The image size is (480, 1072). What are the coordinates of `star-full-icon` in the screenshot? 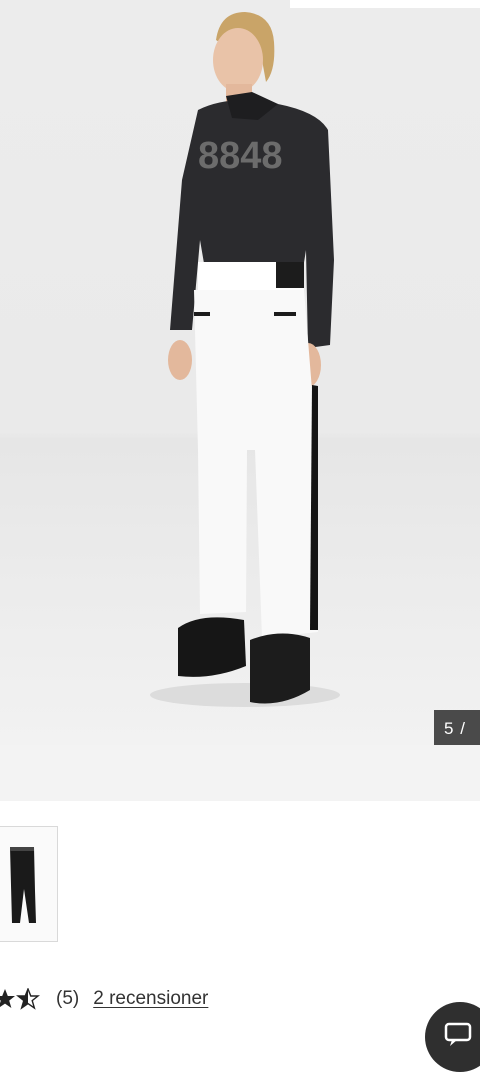 It's located at (7, 998).